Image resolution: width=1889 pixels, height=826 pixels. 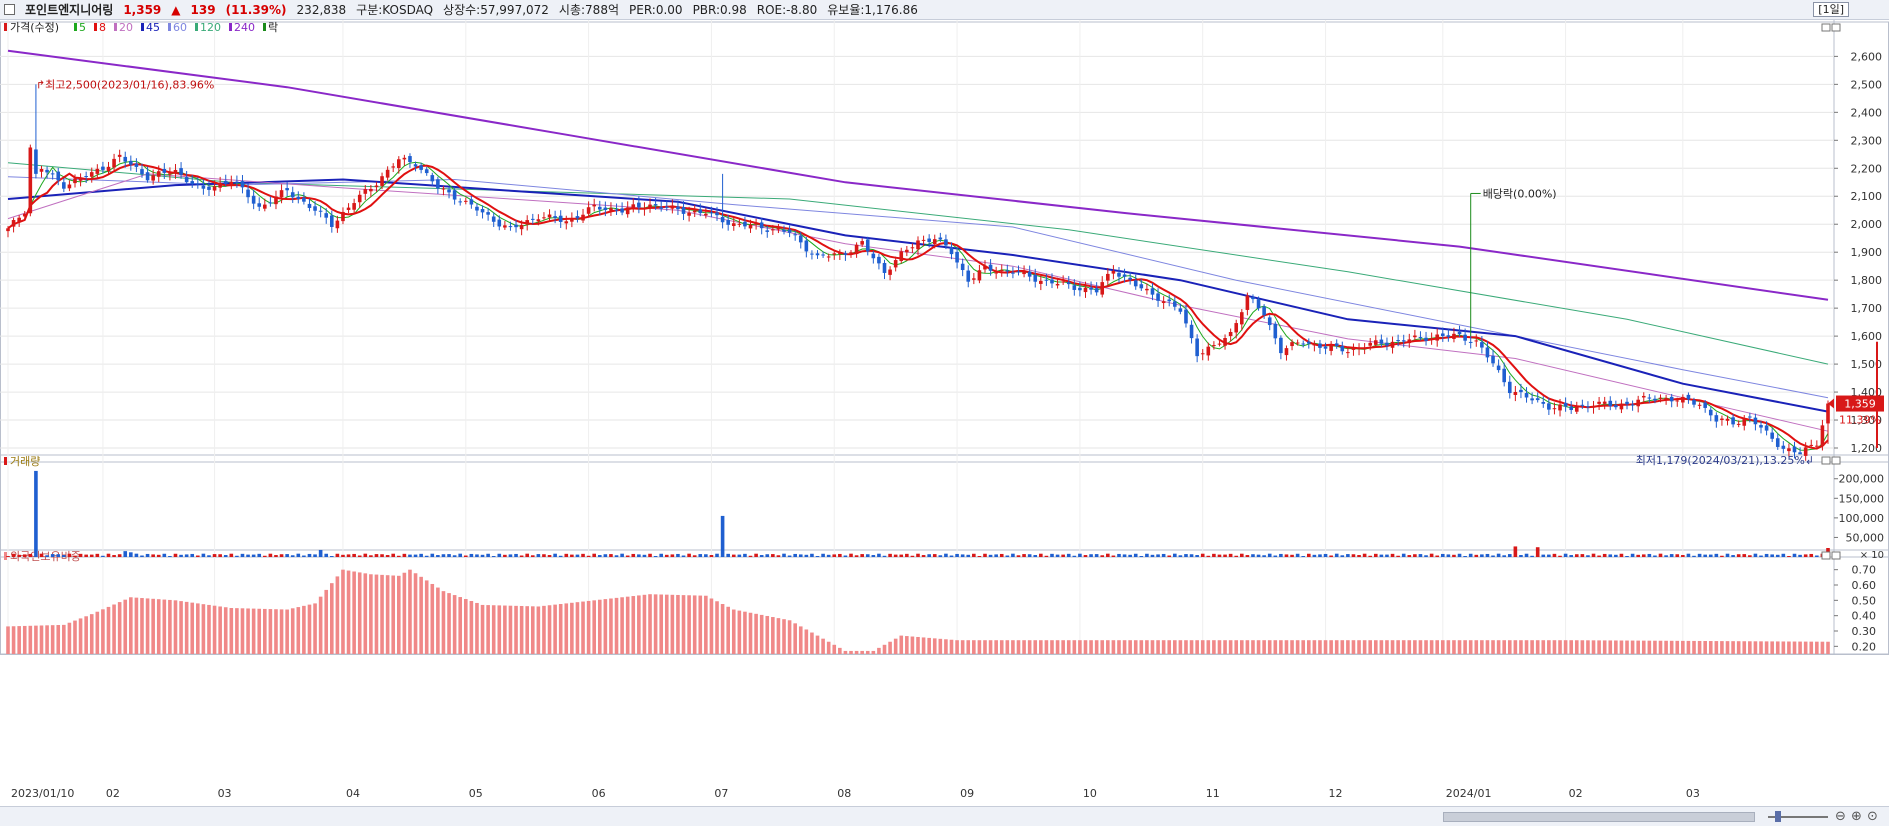 What do you see at coordinates (1090, 793) in the screenshot?
I see `x-tick-label: 10` at bounding box center [1090, 793].